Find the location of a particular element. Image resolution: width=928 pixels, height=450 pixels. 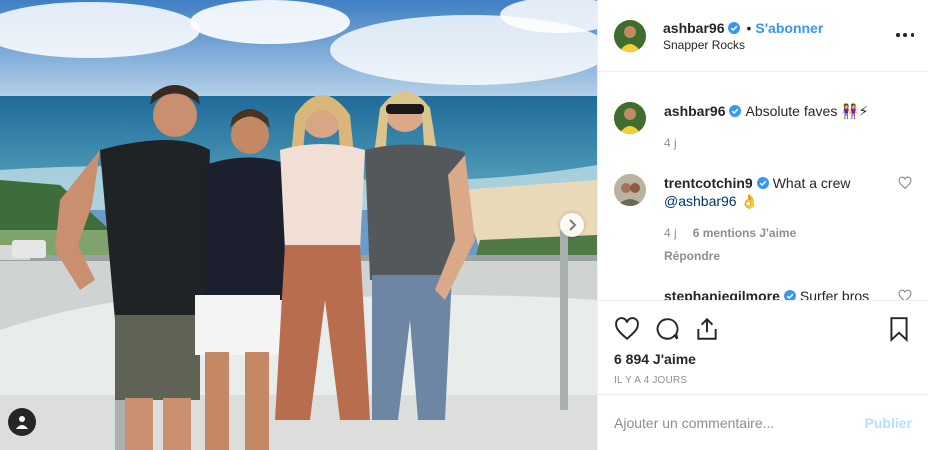

follow-button: S'abonner is located at coordinates (789, 28).